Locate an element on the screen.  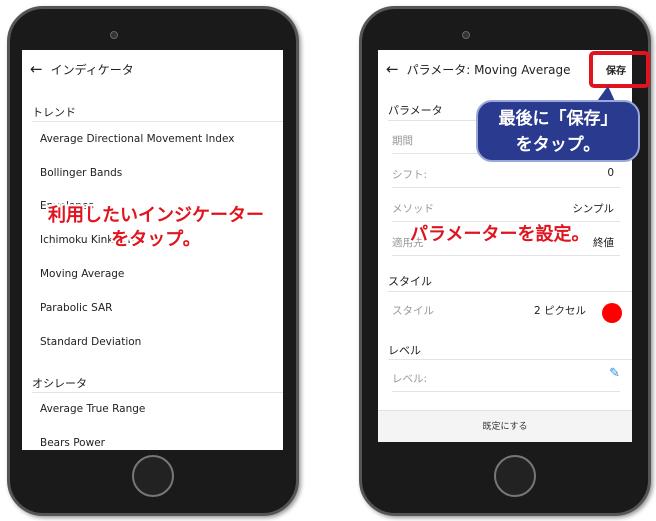
page-title: インディケータ is located at coordinates (92, 69).